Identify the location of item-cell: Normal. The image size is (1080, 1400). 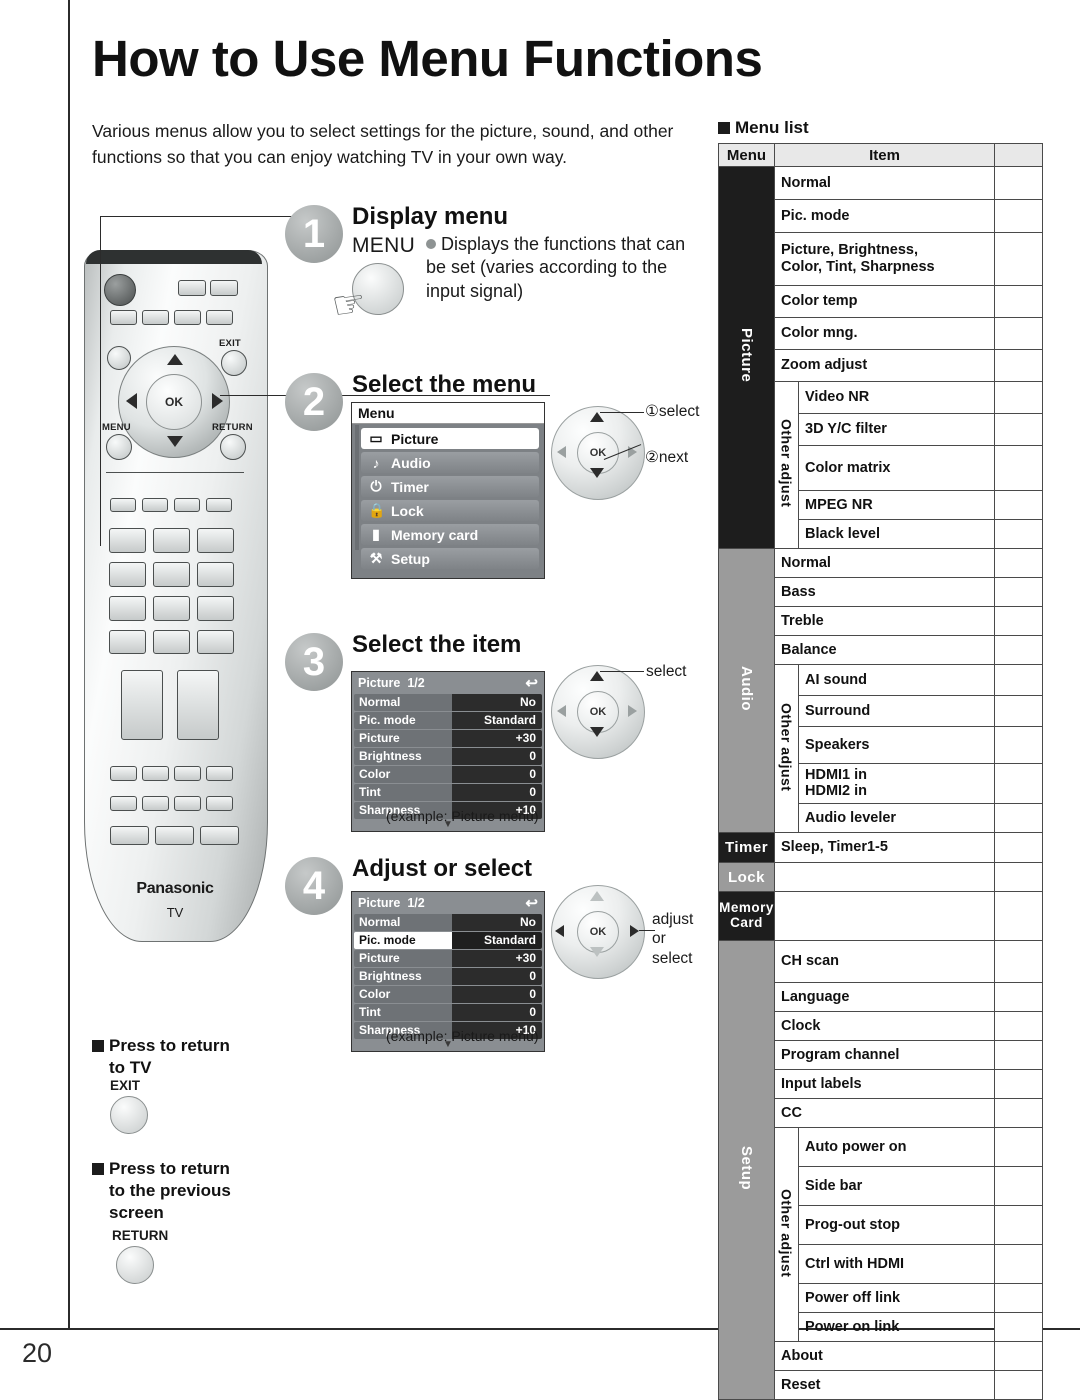
(884, 563).